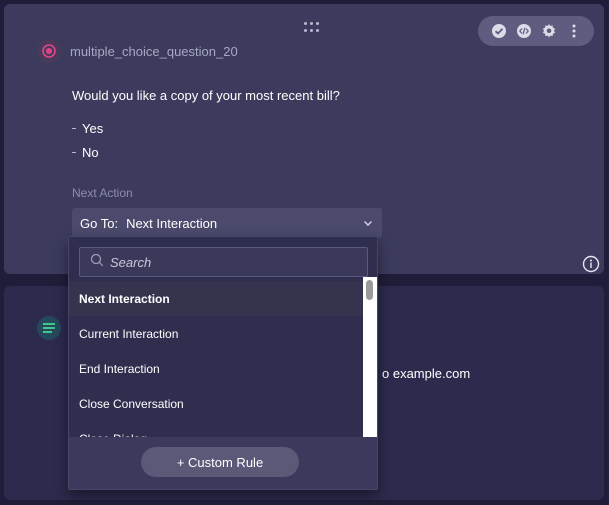 The height and width of the screenshot is (505, 609). I want to click on answer-item: No, so click(87, 152).